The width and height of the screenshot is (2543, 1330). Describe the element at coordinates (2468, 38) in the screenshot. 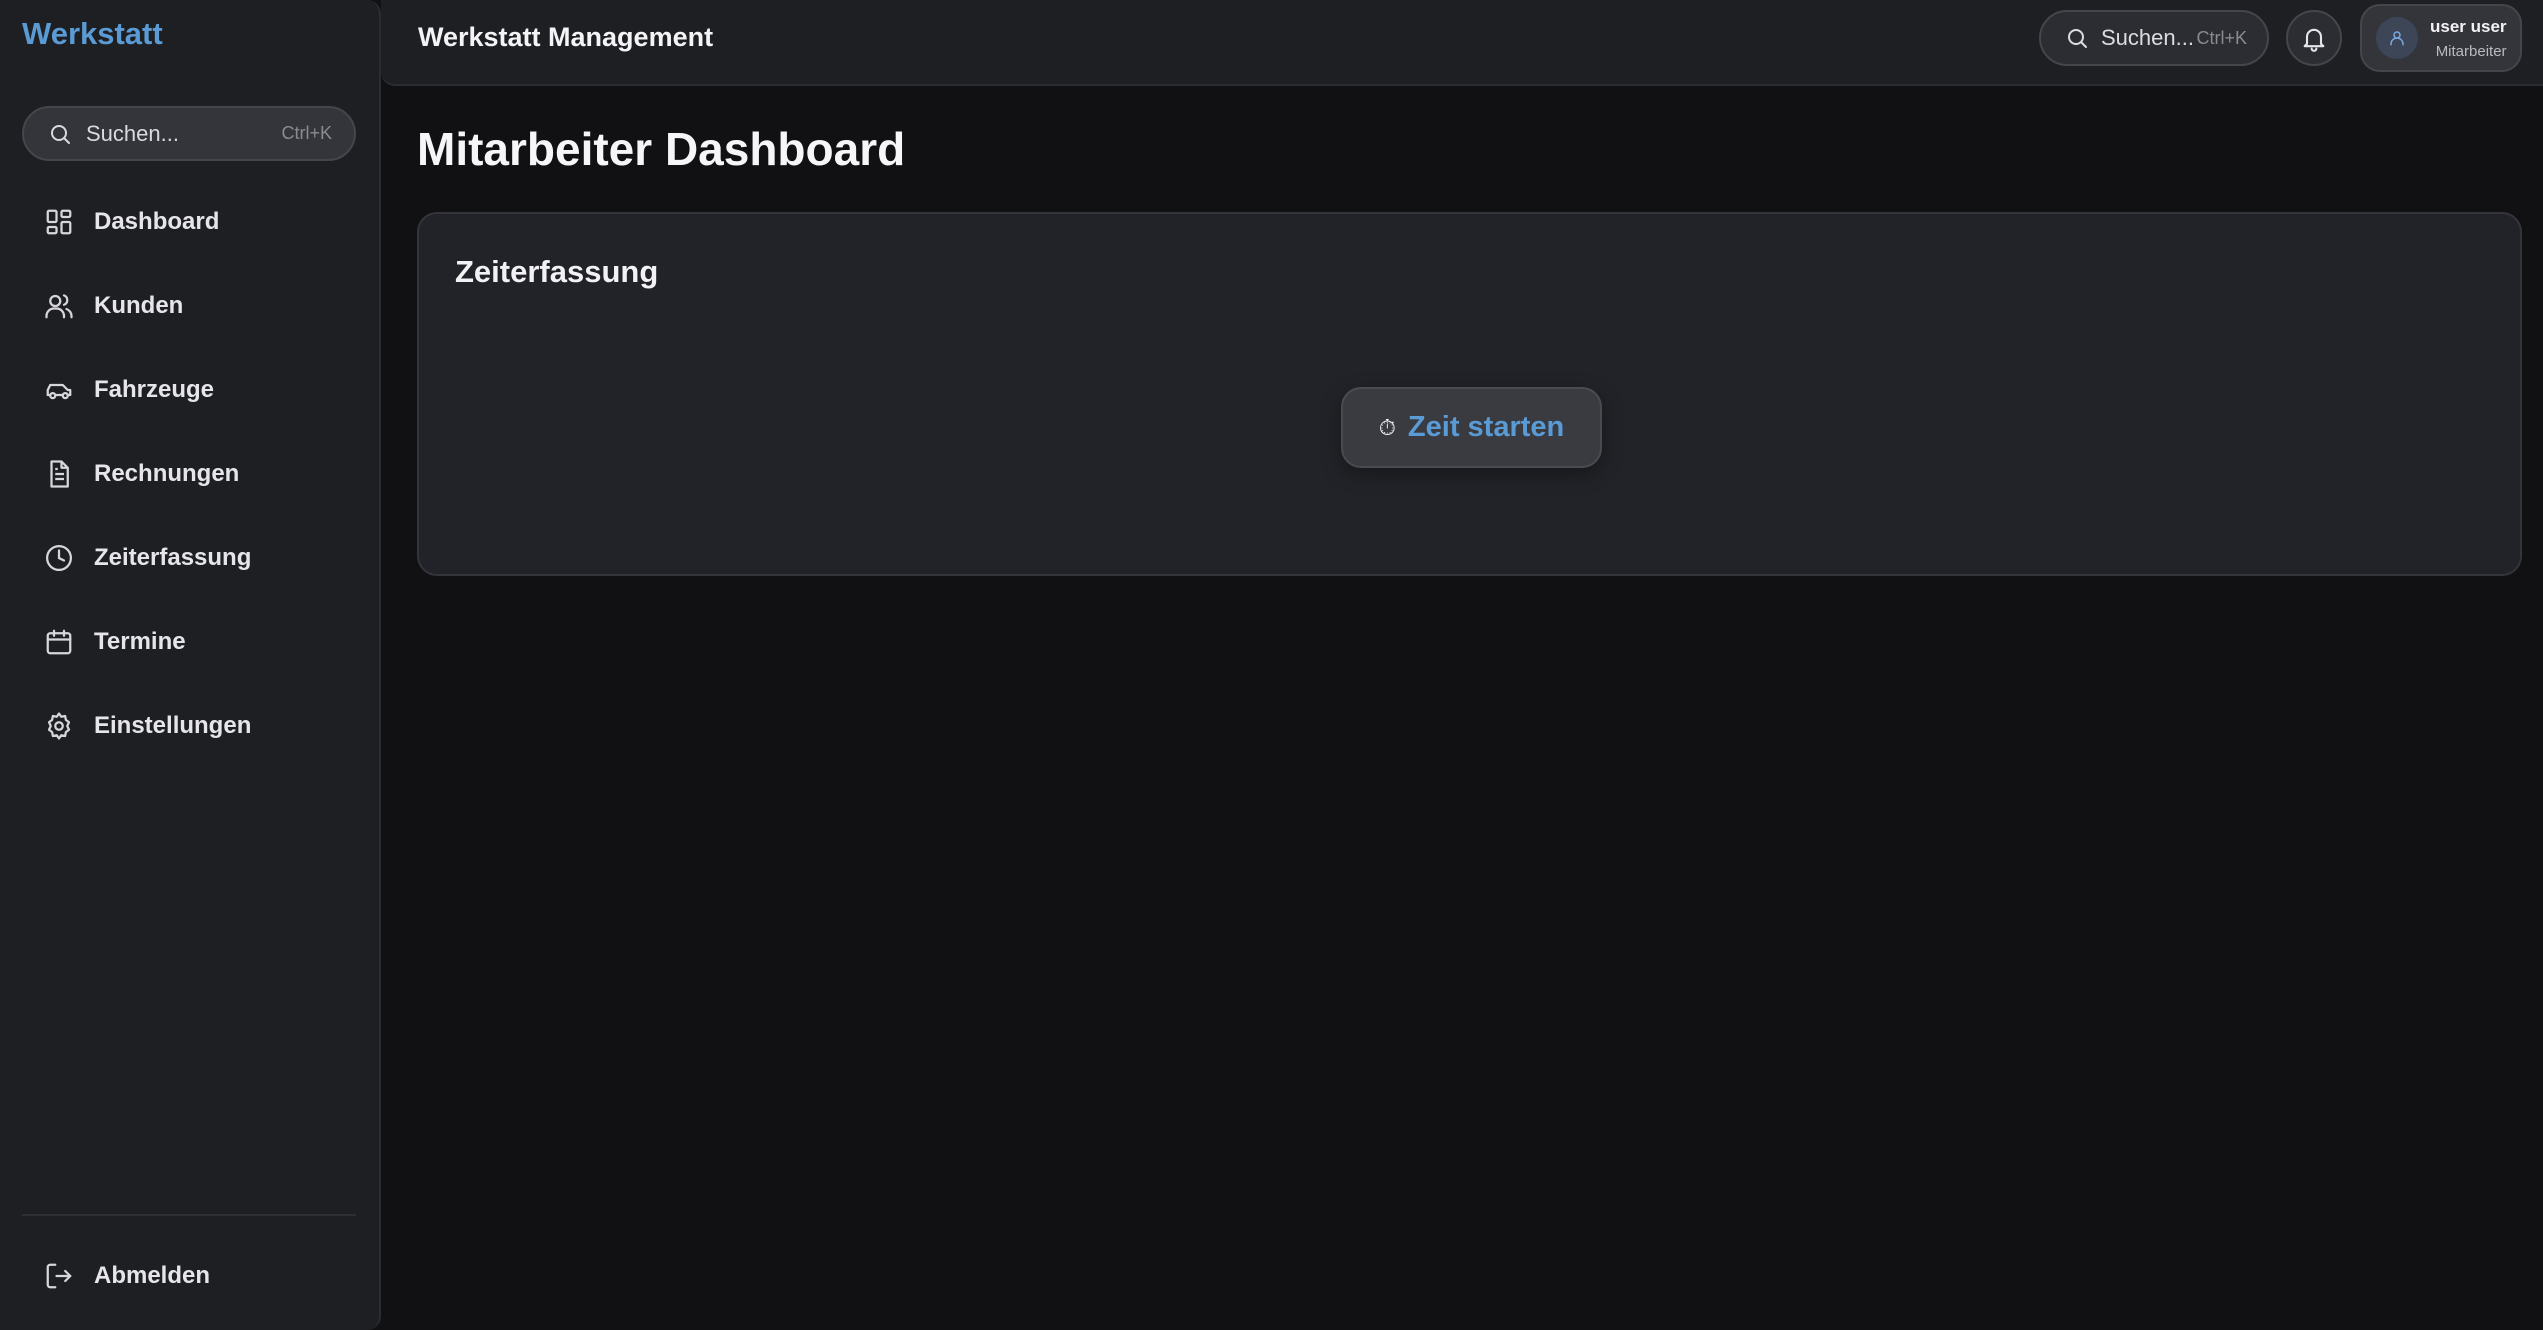

I see `user-info: user user Mitarbeiter` at that location.